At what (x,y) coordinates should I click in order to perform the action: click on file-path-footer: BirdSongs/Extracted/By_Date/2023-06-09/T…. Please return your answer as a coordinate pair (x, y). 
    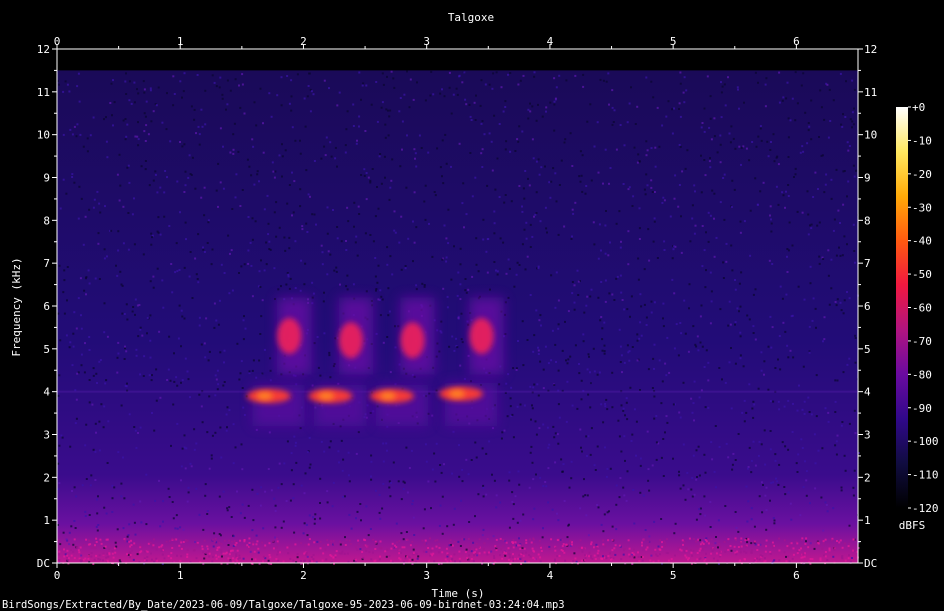
    Looking at the image, I should click on (283, 605).